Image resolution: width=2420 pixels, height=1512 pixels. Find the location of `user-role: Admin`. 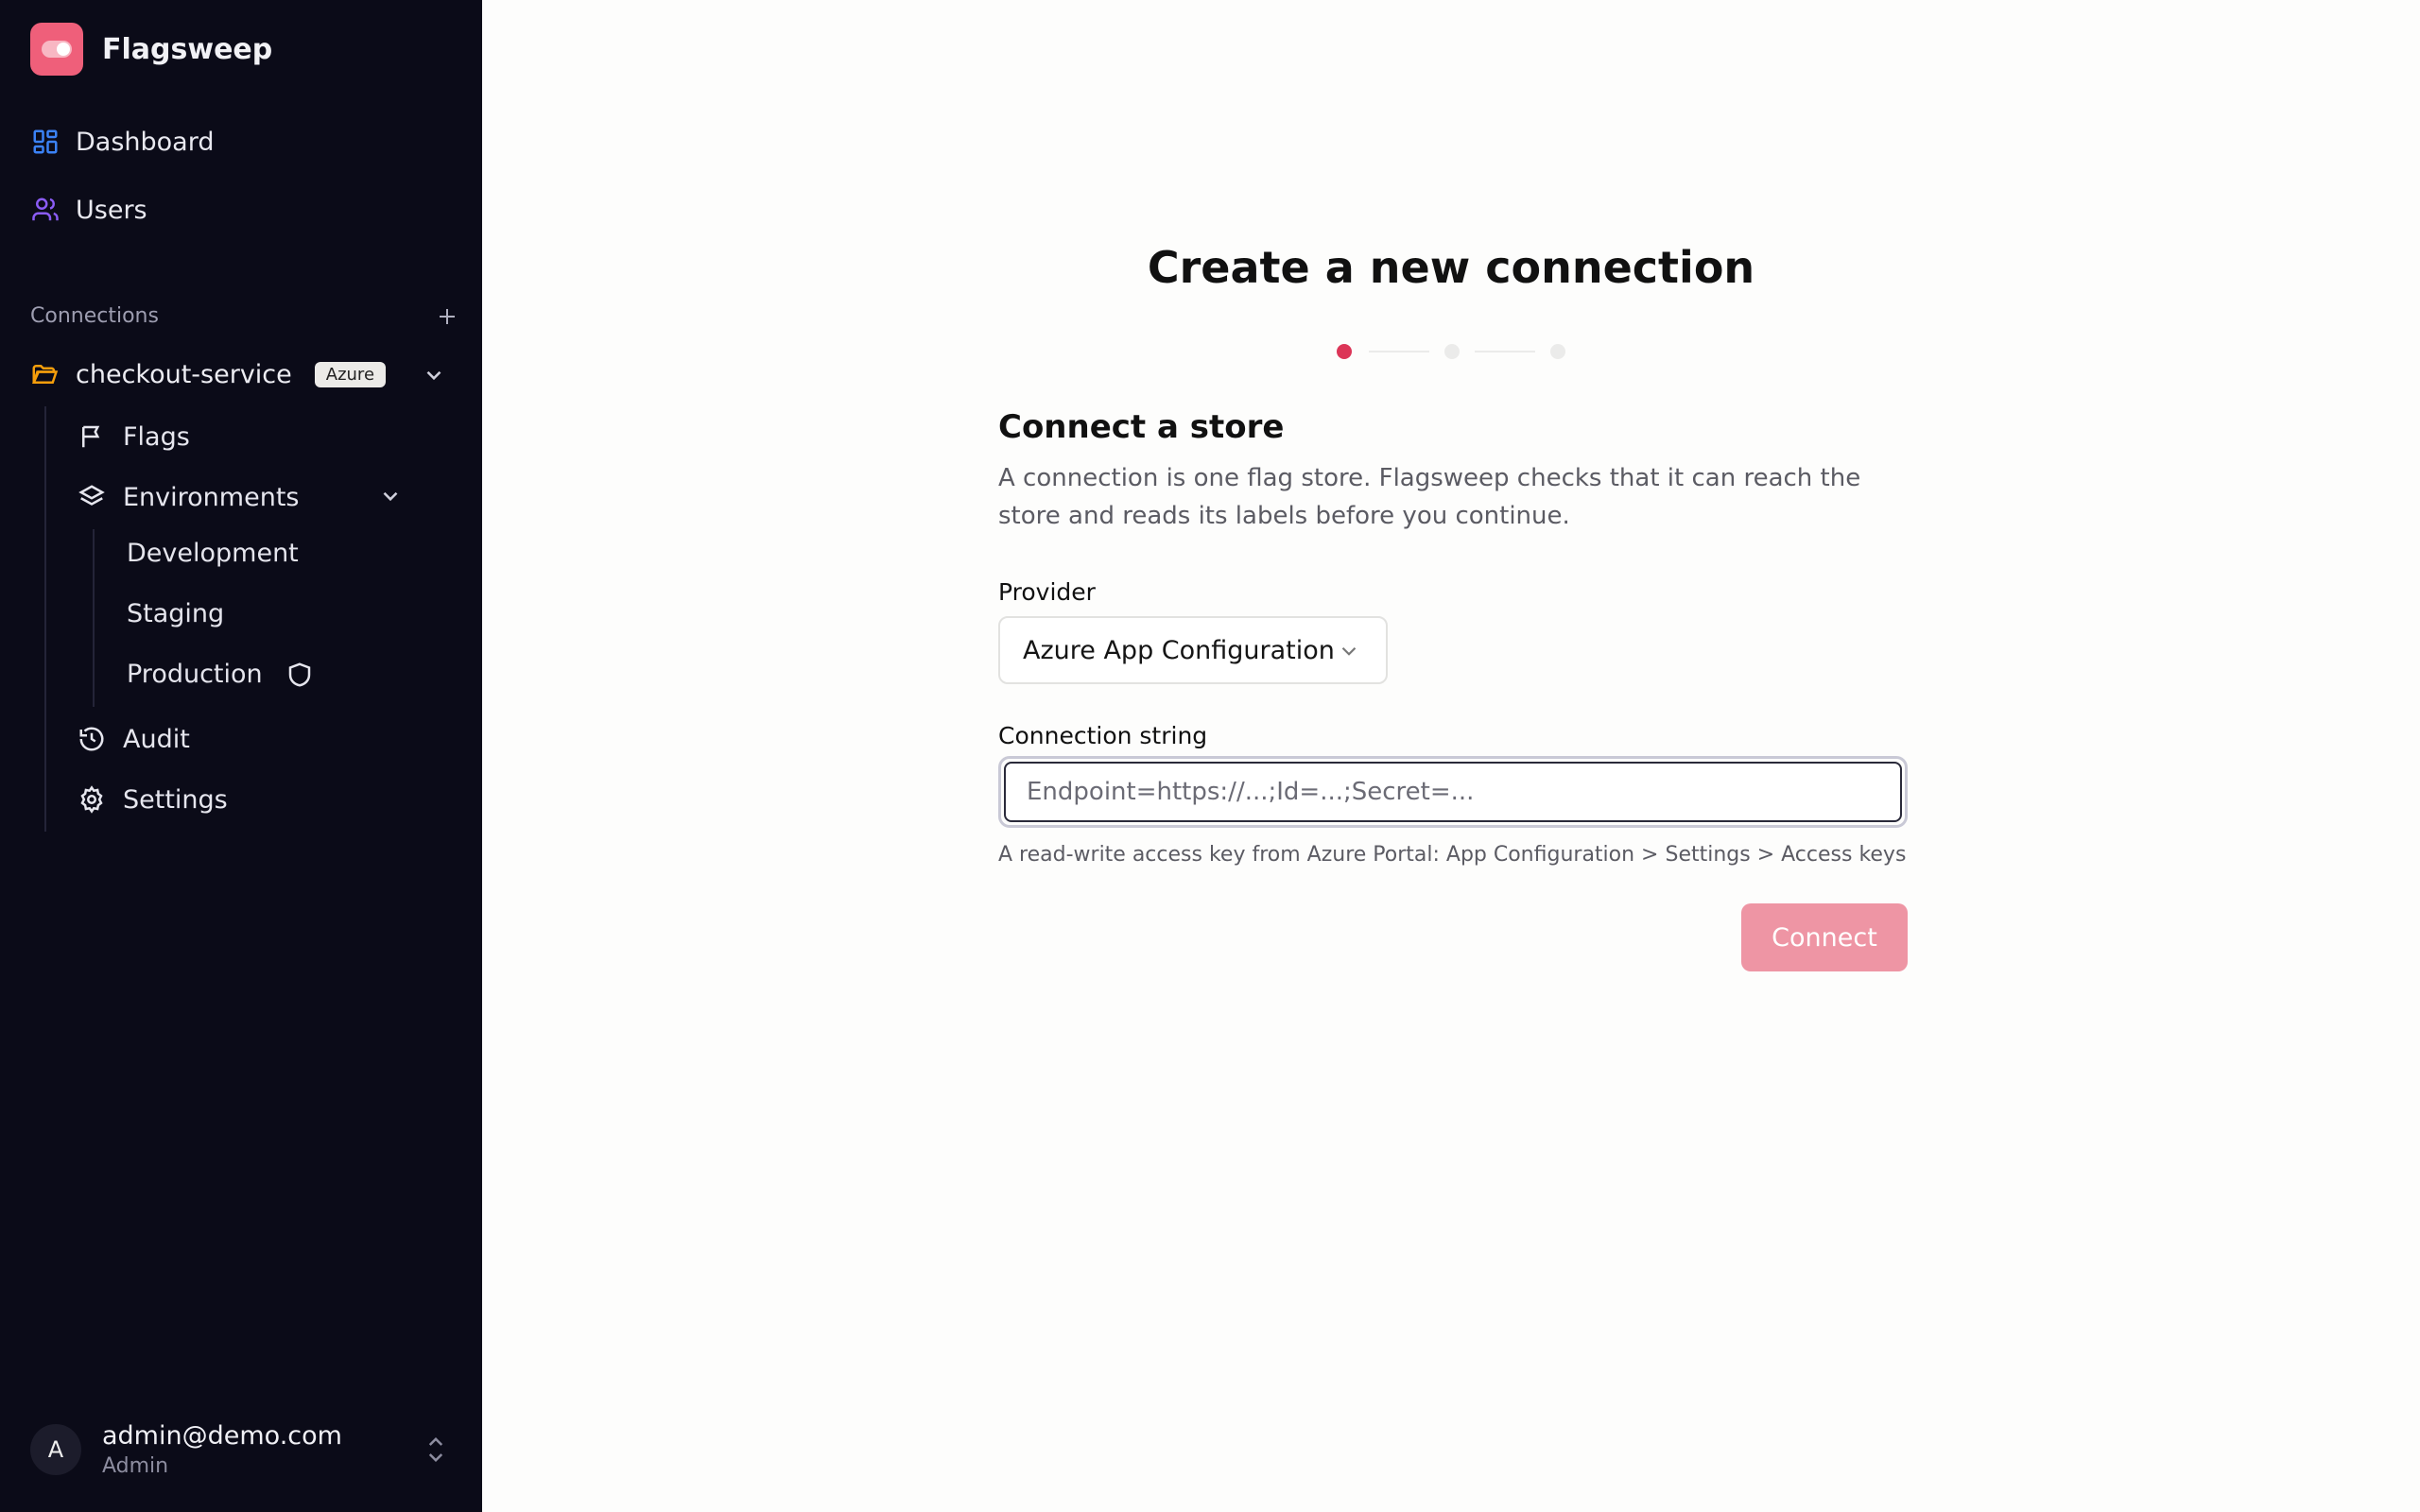

user-role: Admin is located at coordinates (135, 1466).